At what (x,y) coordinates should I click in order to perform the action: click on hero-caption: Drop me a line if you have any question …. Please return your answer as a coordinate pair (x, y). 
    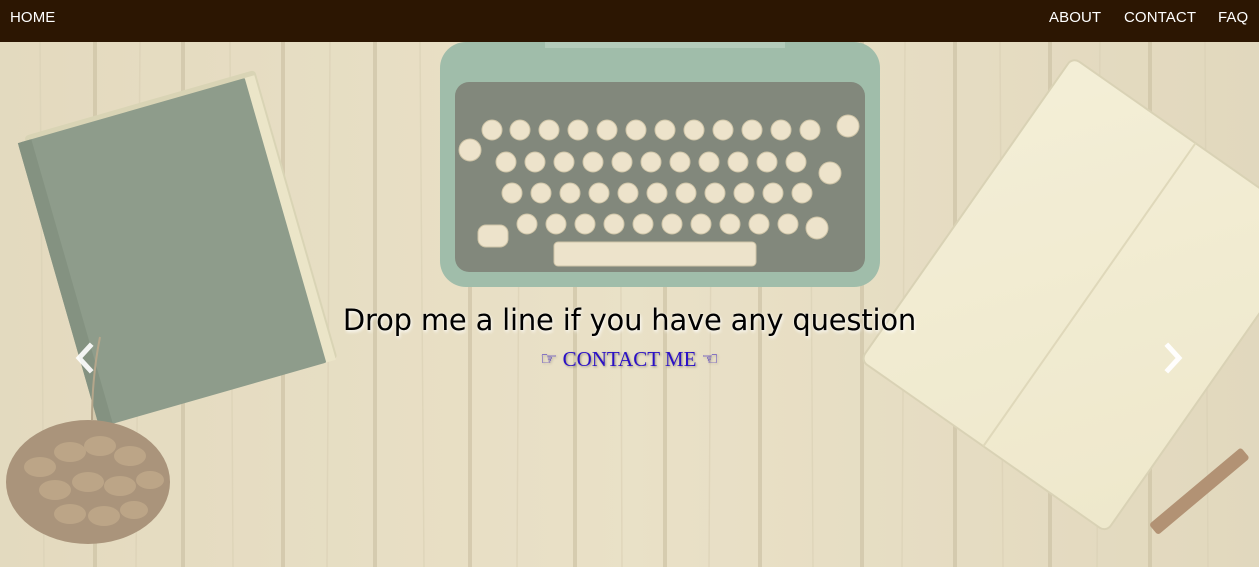
    Looking at the image, I should click on (629, 337).